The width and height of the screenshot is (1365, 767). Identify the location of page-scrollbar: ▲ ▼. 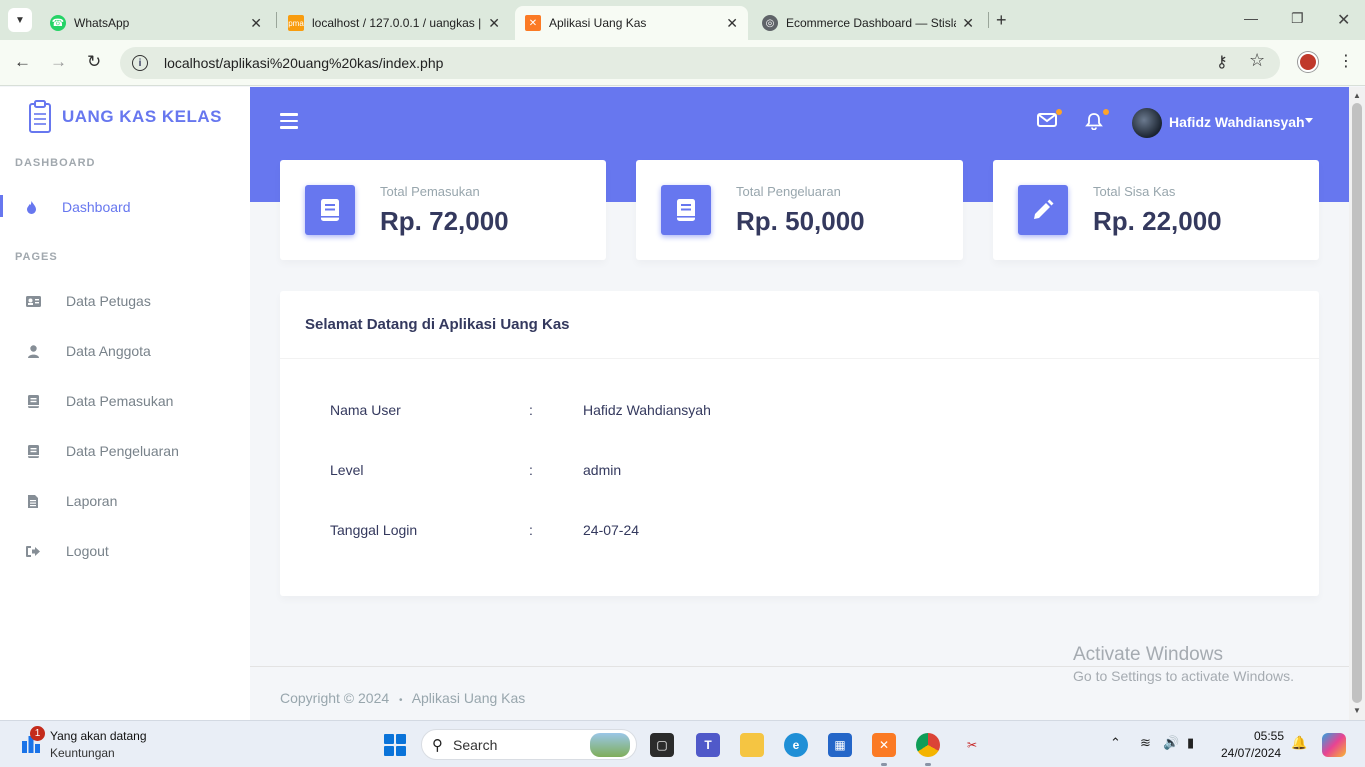
(1357, 403).